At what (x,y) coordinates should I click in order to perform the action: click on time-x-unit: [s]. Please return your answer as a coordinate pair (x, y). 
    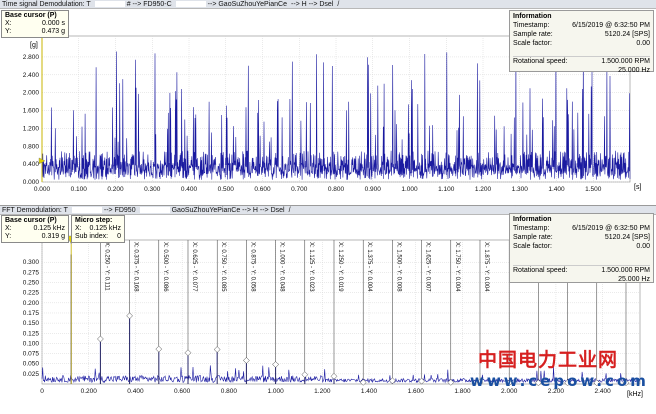
    Looking at the image, I should click on (638, 187).